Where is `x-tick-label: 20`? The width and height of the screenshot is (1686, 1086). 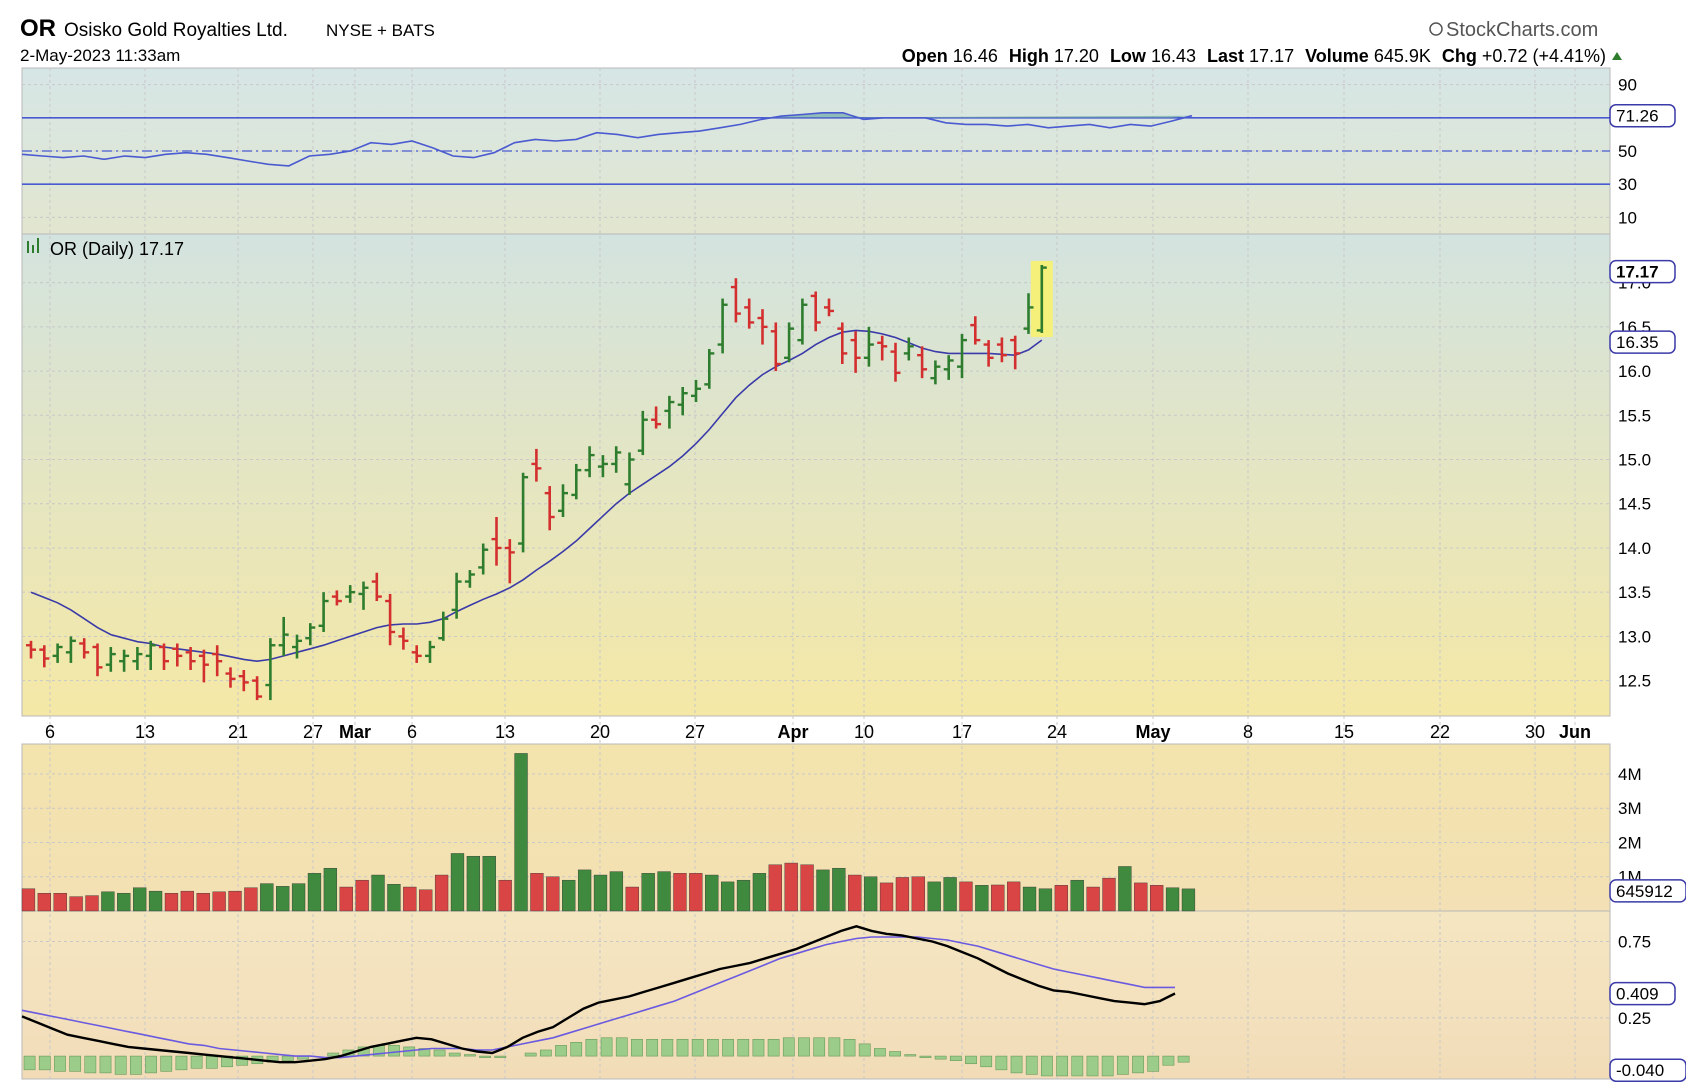
x-tick-label: 20 is located at coordinates (600, 732).